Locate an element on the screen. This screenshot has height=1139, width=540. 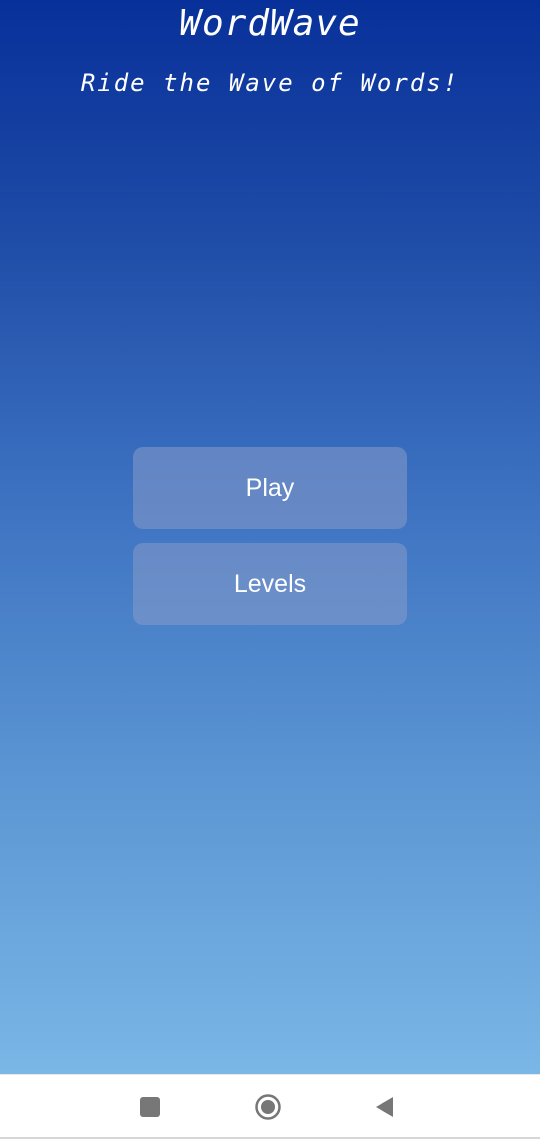
home-button is located at coordinates (268, 1107).